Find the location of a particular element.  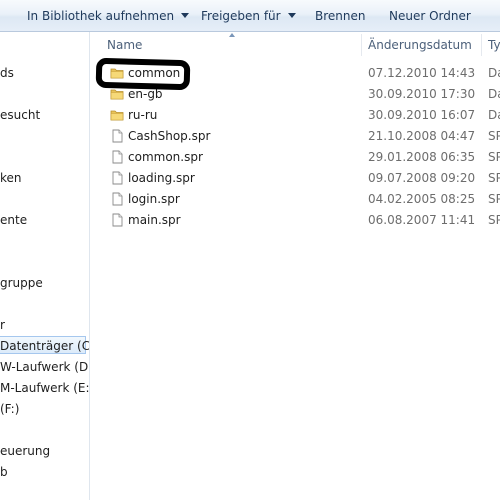

file-name: ru-ru is located at coordinates (143, 115).